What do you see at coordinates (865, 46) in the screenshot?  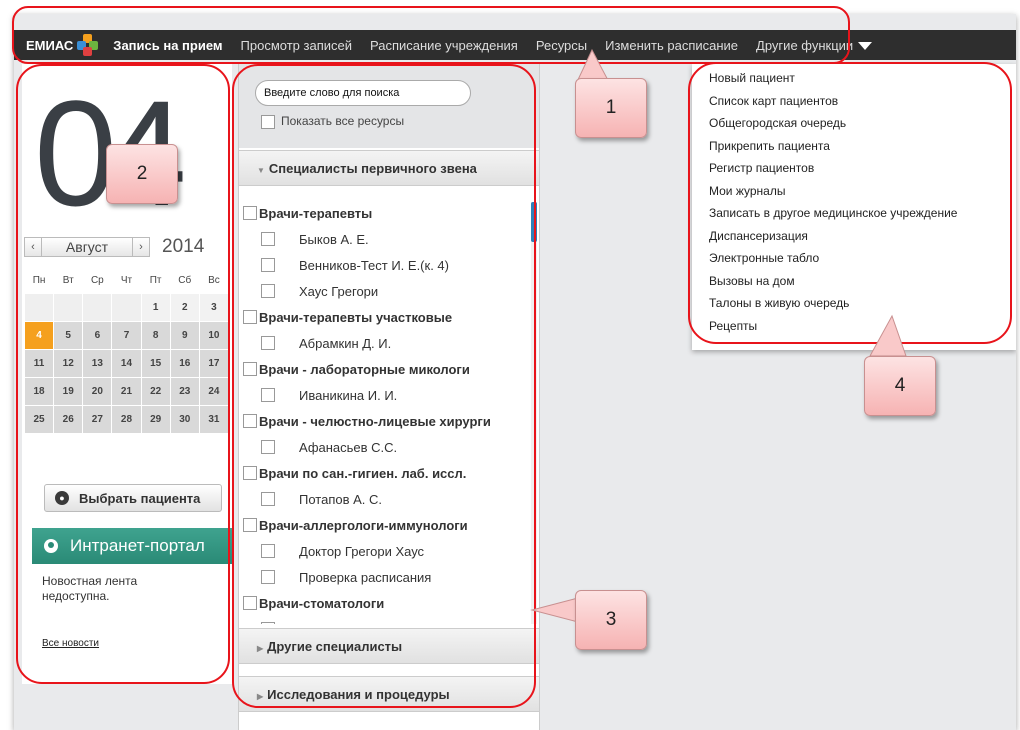 I see `dropdown-arrow-icon` at bounding box center [865, 46].